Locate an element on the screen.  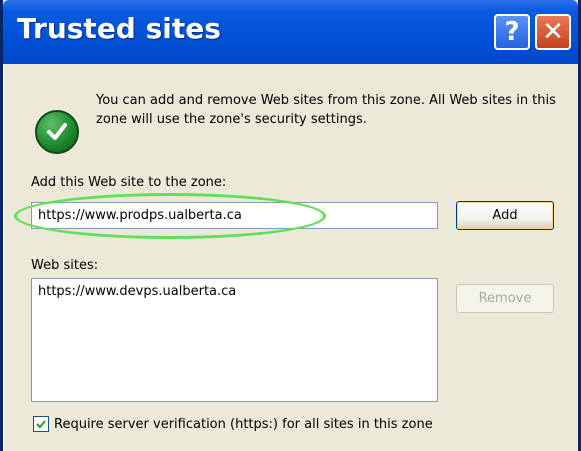
title-bar: Trusted sites ? ✕ is located at coordinates (290, 32).